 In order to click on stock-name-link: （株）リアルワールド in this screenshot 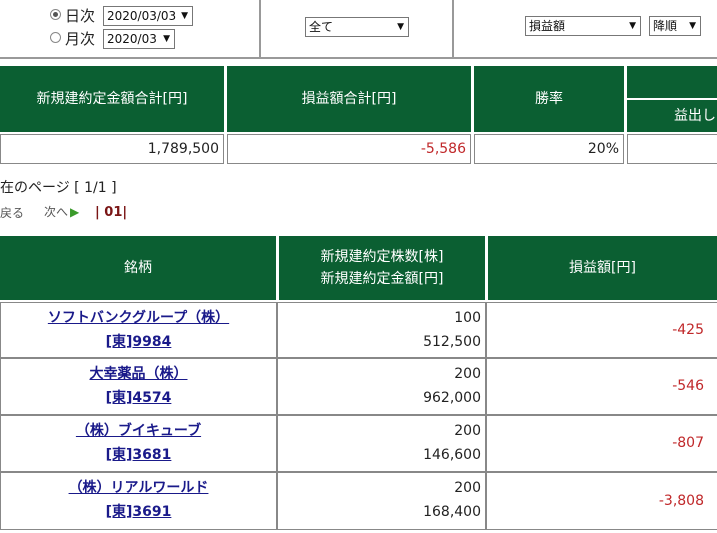, I will do `click(138, 488)`.